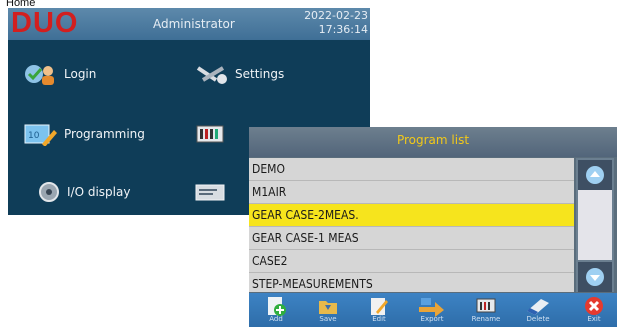  I want to click on program-list-item: GEAR CASE-1 MEAS, so click(411, 238).